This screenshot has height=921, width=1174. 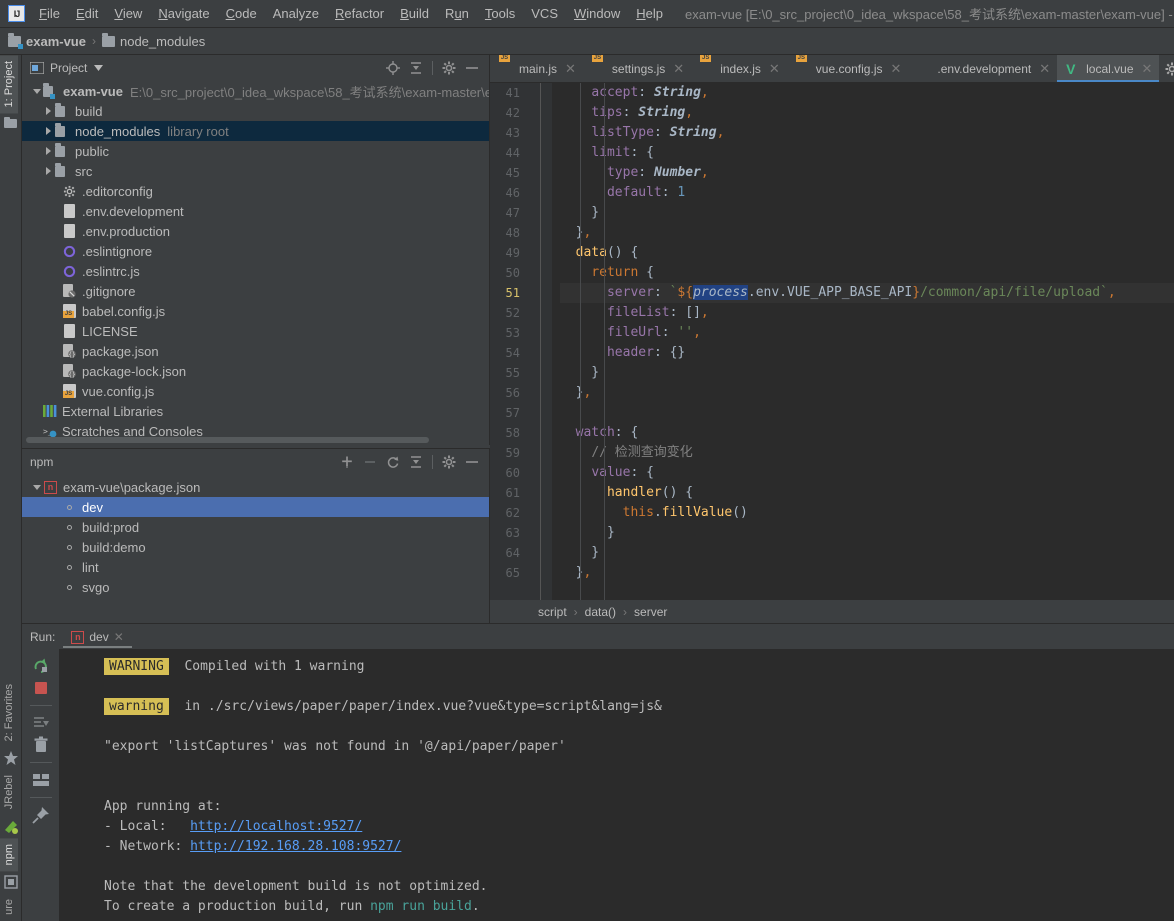 I want to click on sidebar-tab-favorites: 2: Favorites, so click(x=9, y=712).